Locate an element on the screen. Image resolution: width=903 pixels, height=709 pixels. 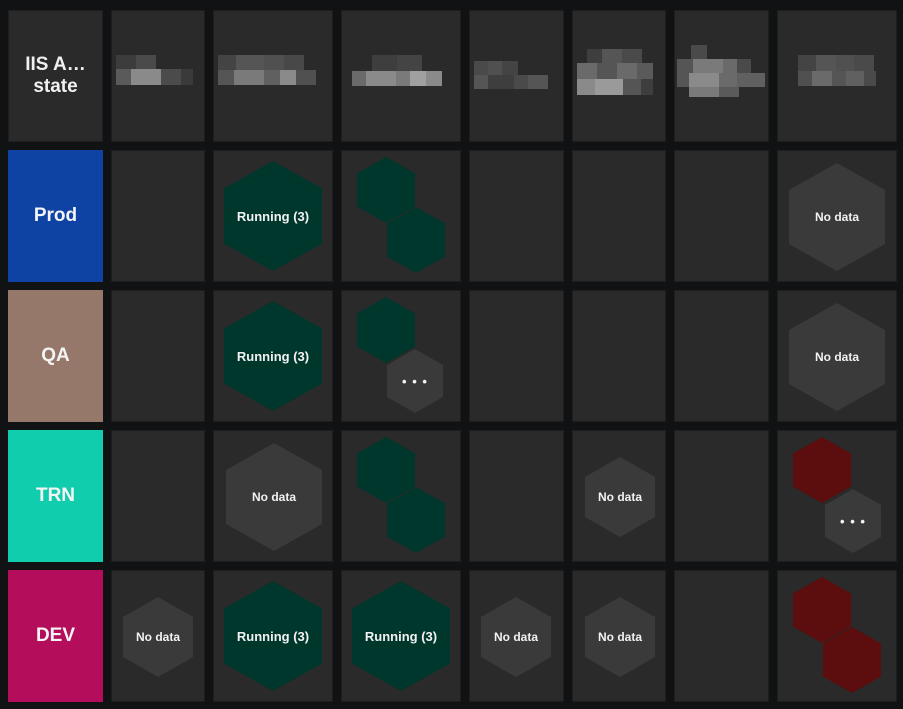
prod-col-2: Running (3) is located at coordinates (273, 216).